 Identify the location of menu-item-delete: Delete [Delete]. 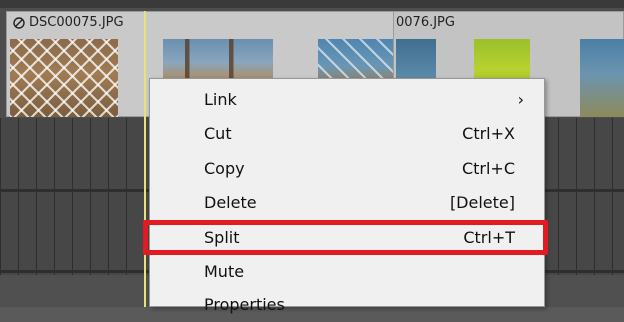
(347, 203).